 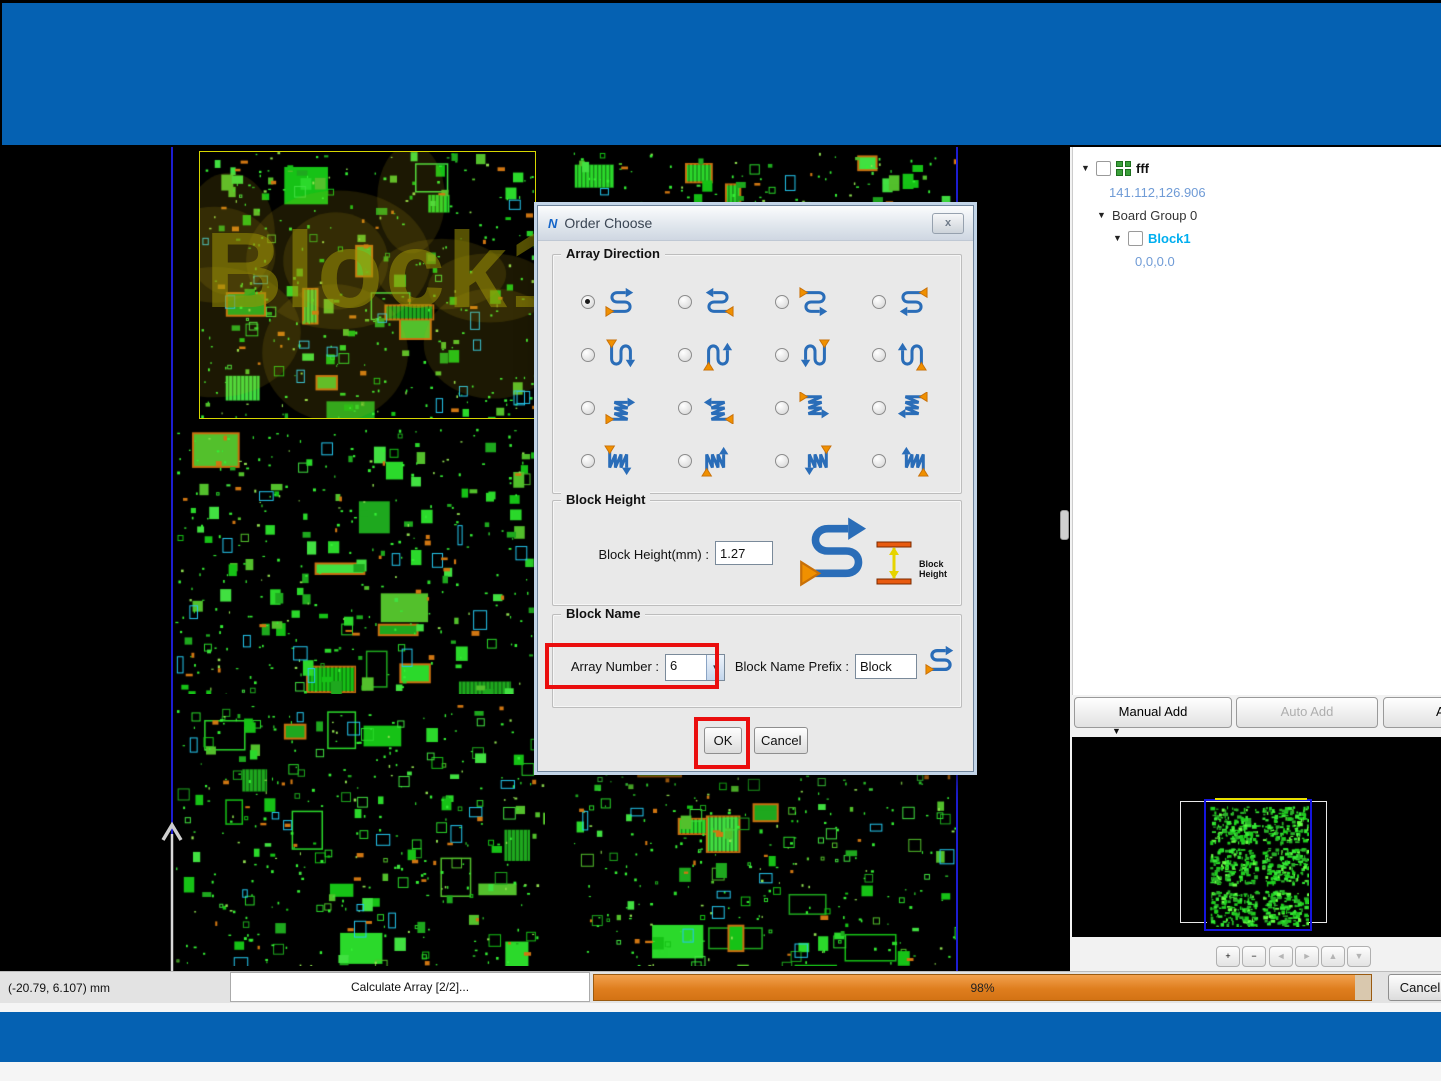 I want to click on tree-group-label: Board Group 0, so click(x=1155, y=215).